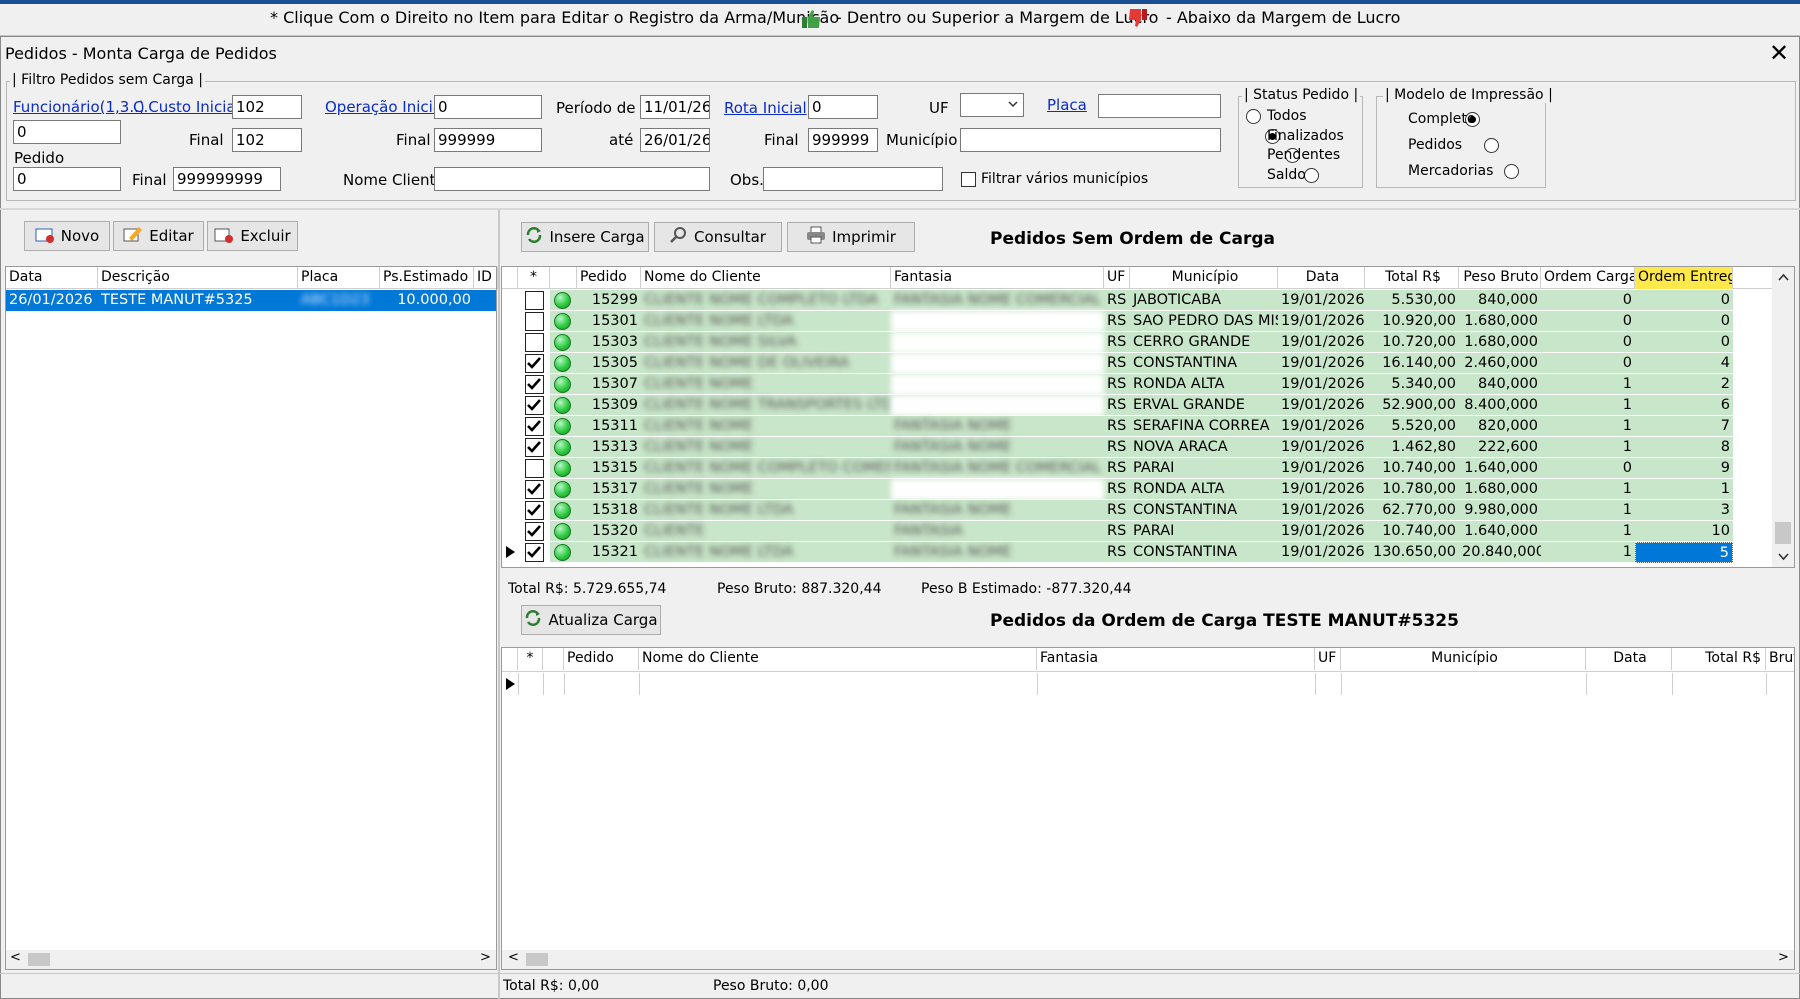  I want to click on excluir-button: Excluir, so click(252, 236).